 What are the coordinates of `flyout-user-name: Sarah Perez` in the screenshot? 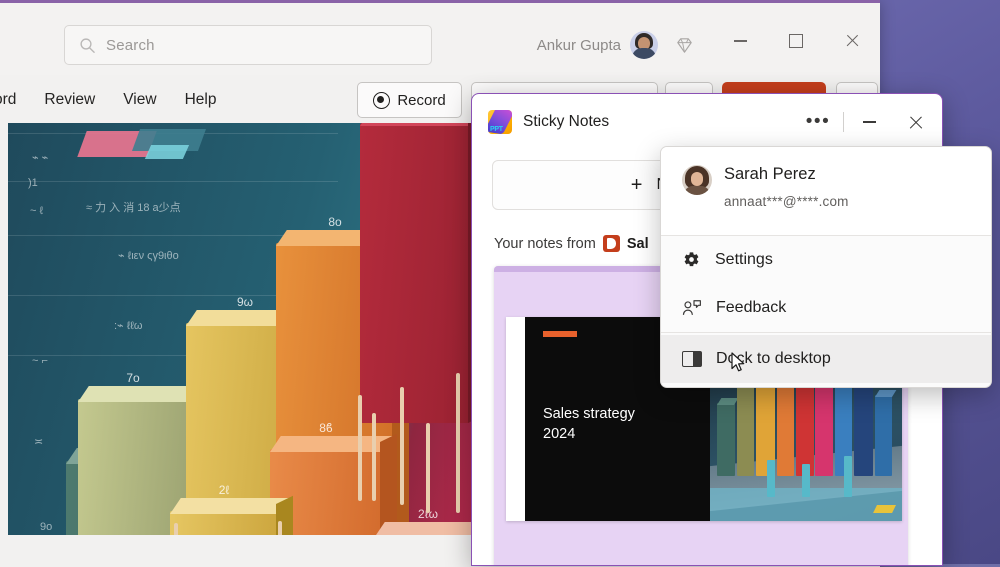 It's located at (770, 174).